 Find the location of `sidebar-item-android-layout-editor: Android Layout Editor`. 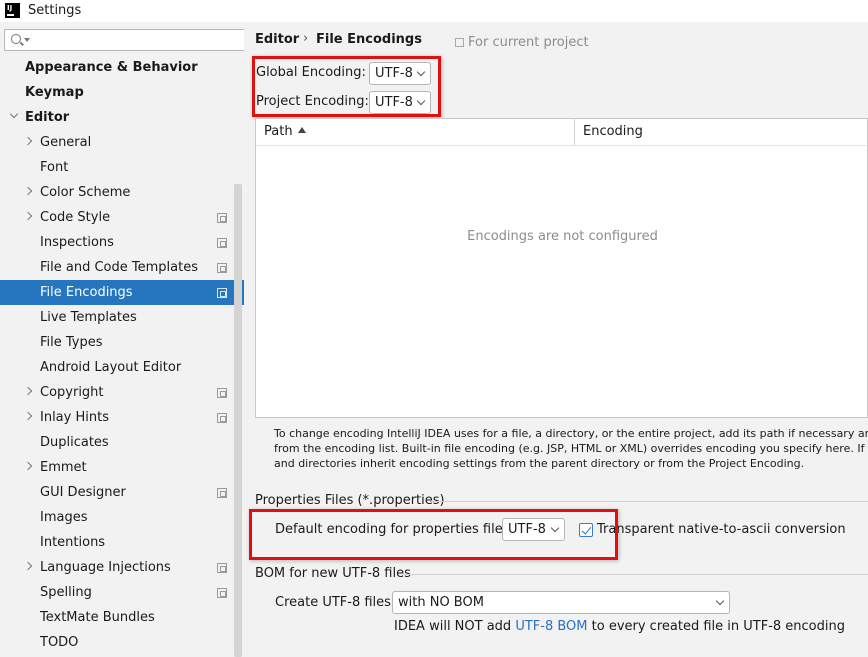

sidebar-item-android-layout-editor: Android Layout Editor is located at coordinates (122, 367).